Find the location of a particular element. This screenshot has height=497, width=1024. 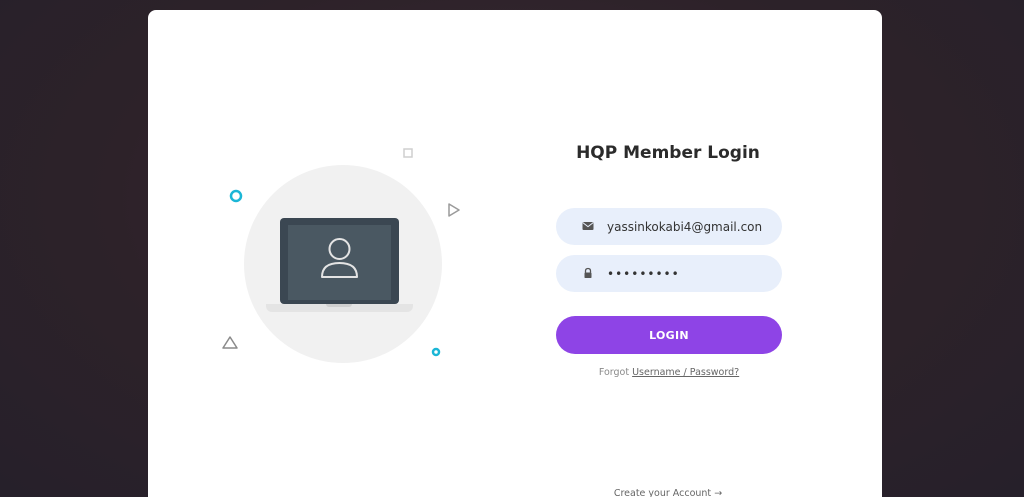

play-triangle-decoration is located at coordinates (454, 210).